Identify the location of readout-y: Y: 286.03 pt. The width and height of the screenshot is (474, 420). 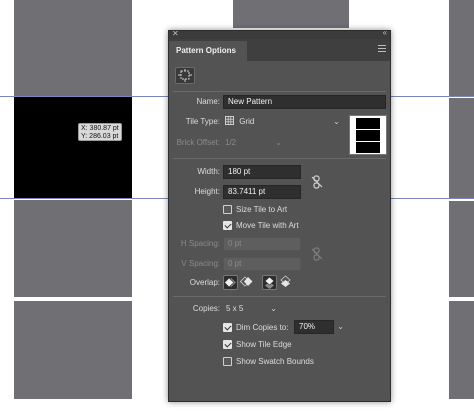
(100, 136).